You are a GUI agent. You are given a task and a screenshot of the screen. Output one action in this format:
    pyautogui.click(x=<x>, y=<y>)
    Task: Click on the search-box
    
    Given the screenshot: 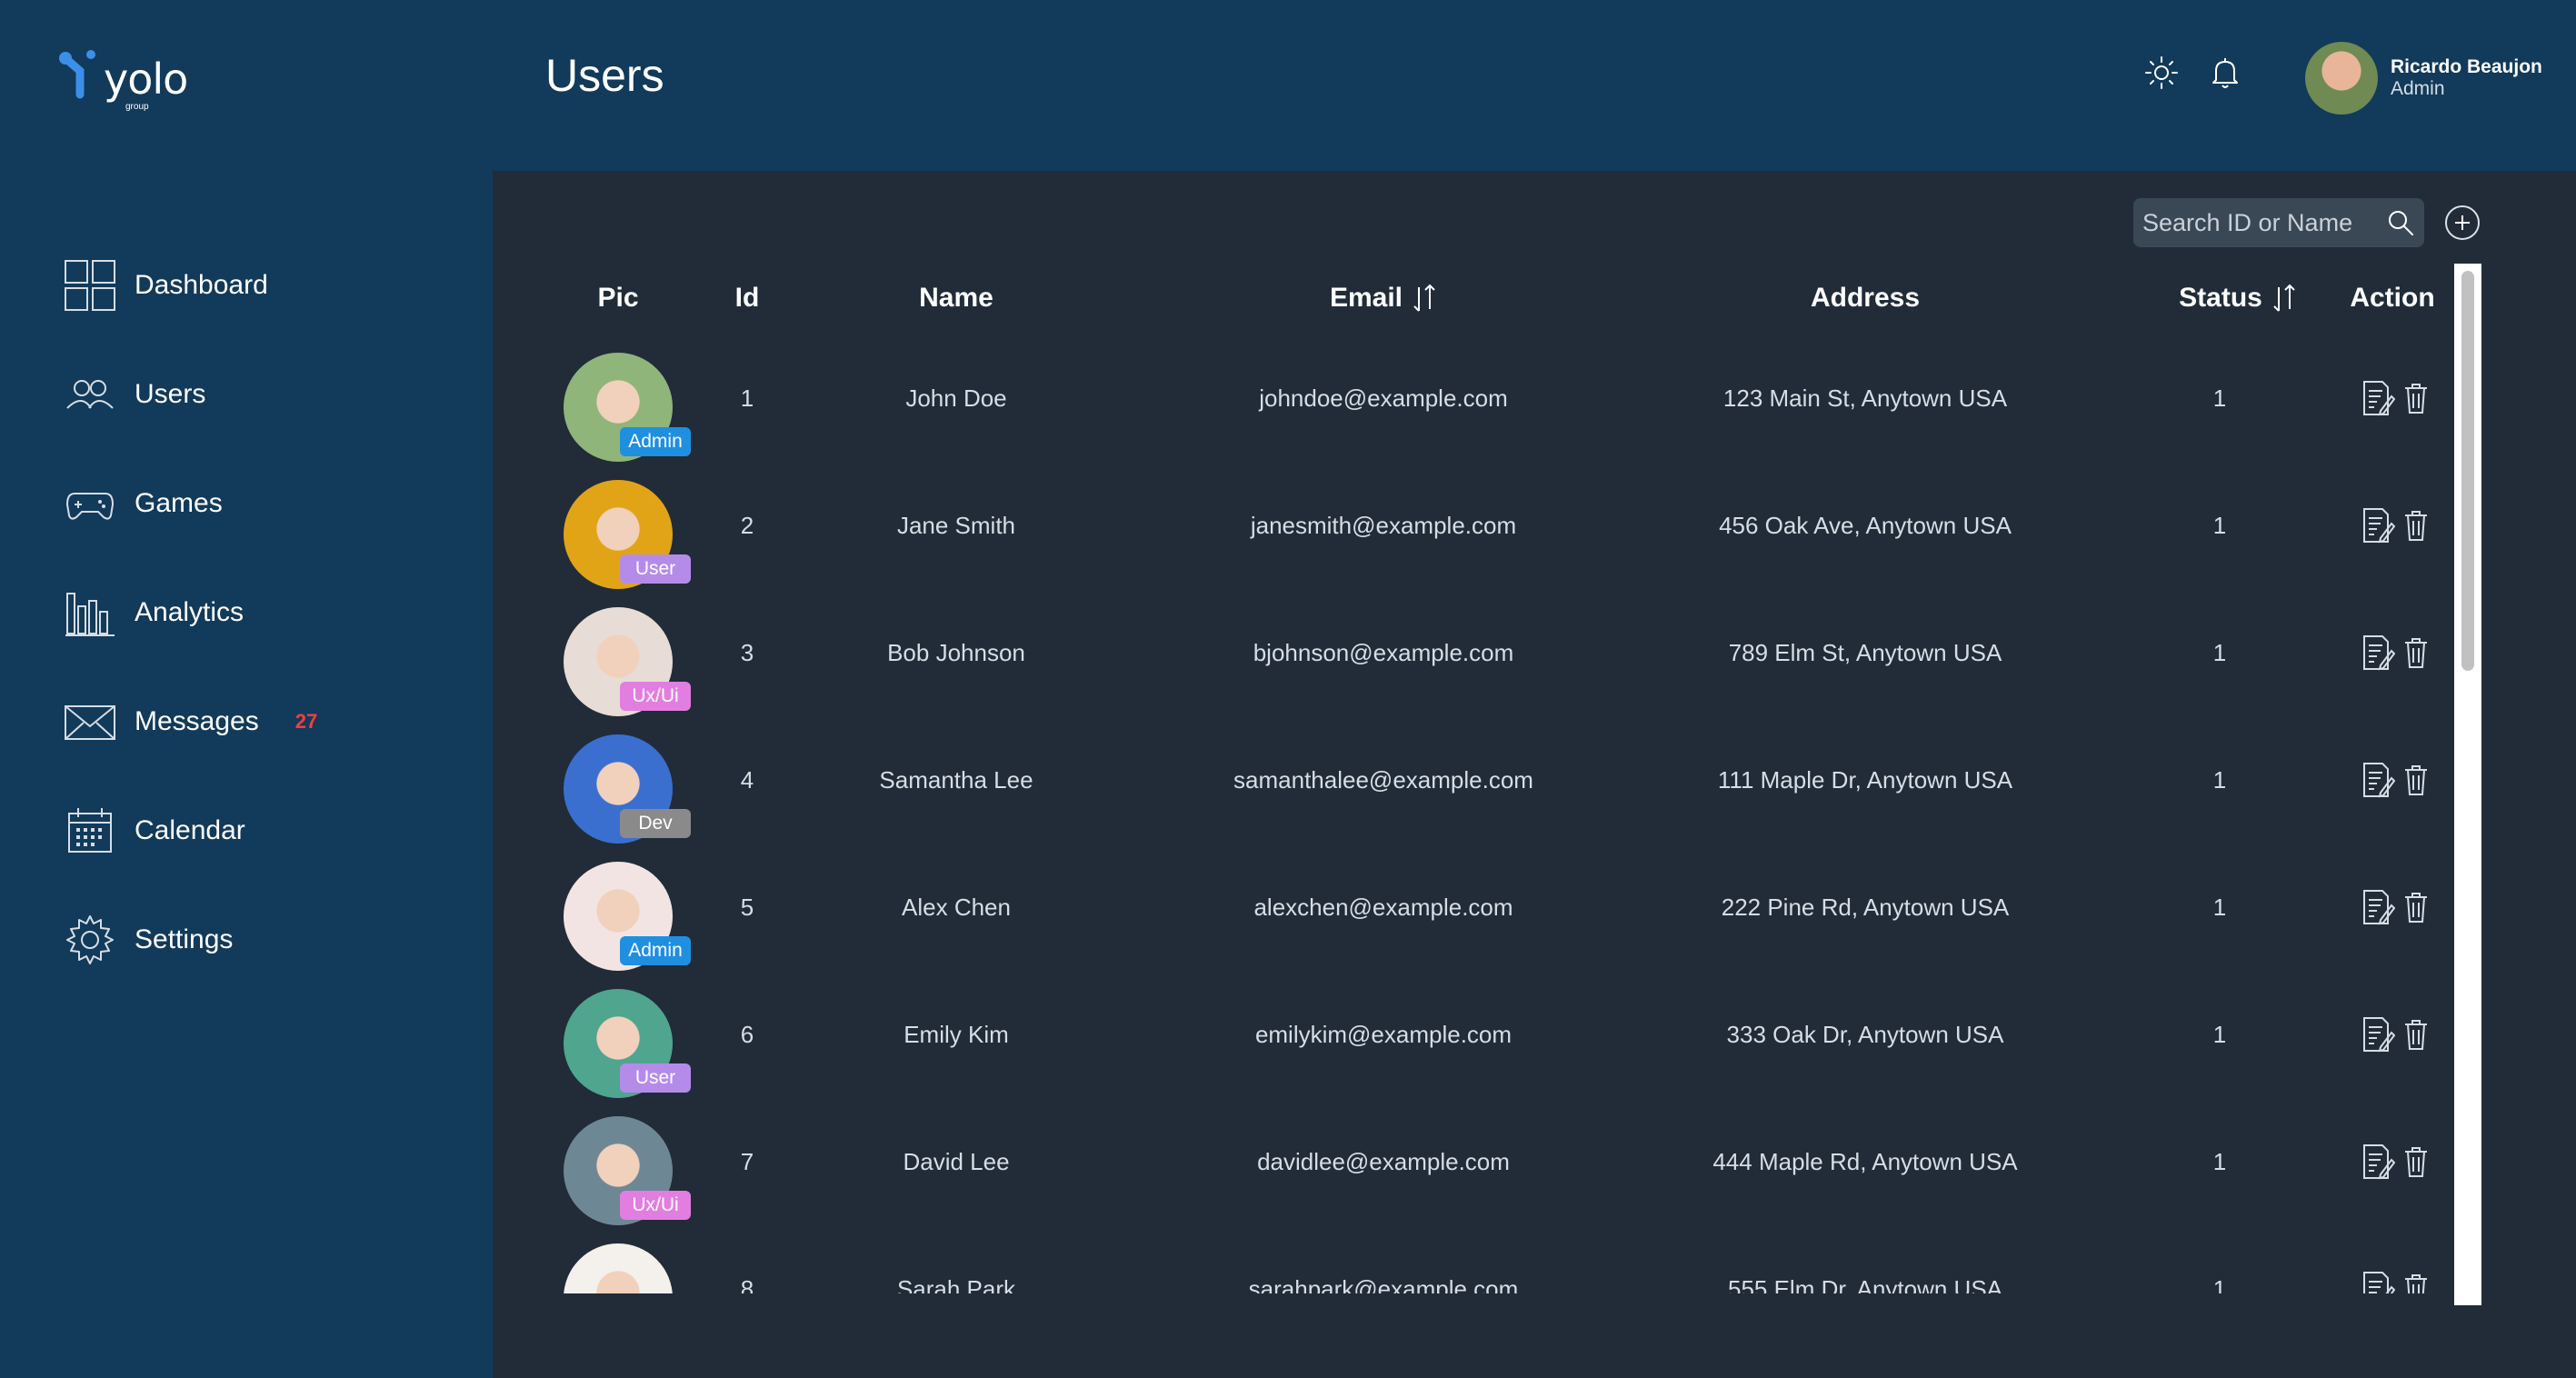 What is the action you would take?
    pyautogui.click(x=2278, y=222)
    